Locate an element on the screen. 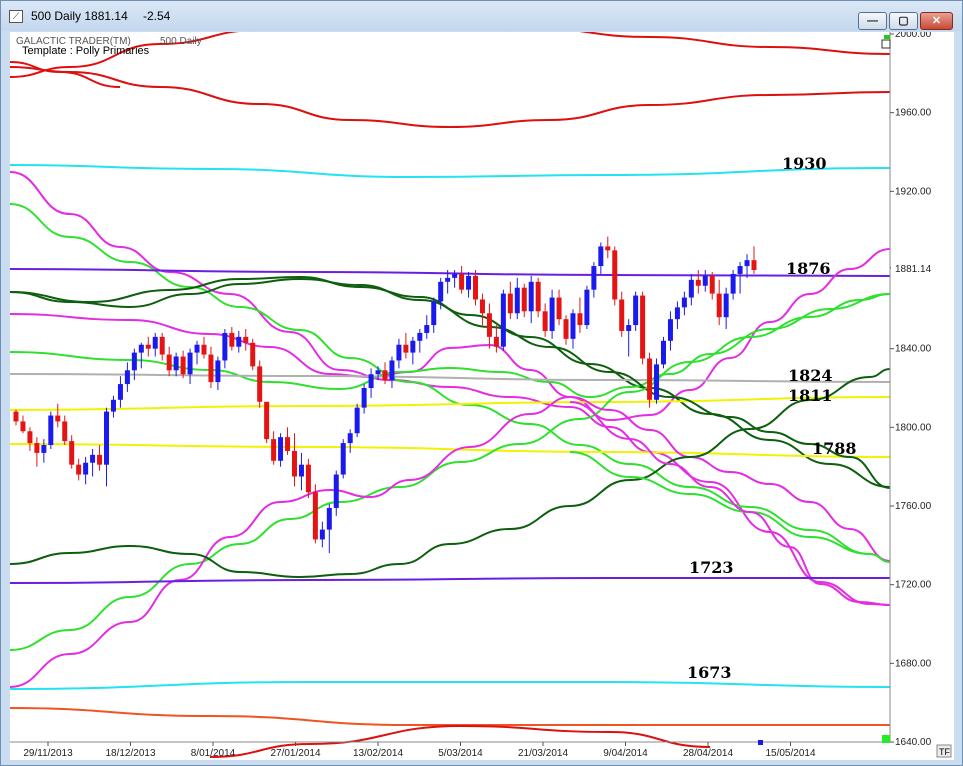  level-label: 1824 is located at coordinates (810, 375).